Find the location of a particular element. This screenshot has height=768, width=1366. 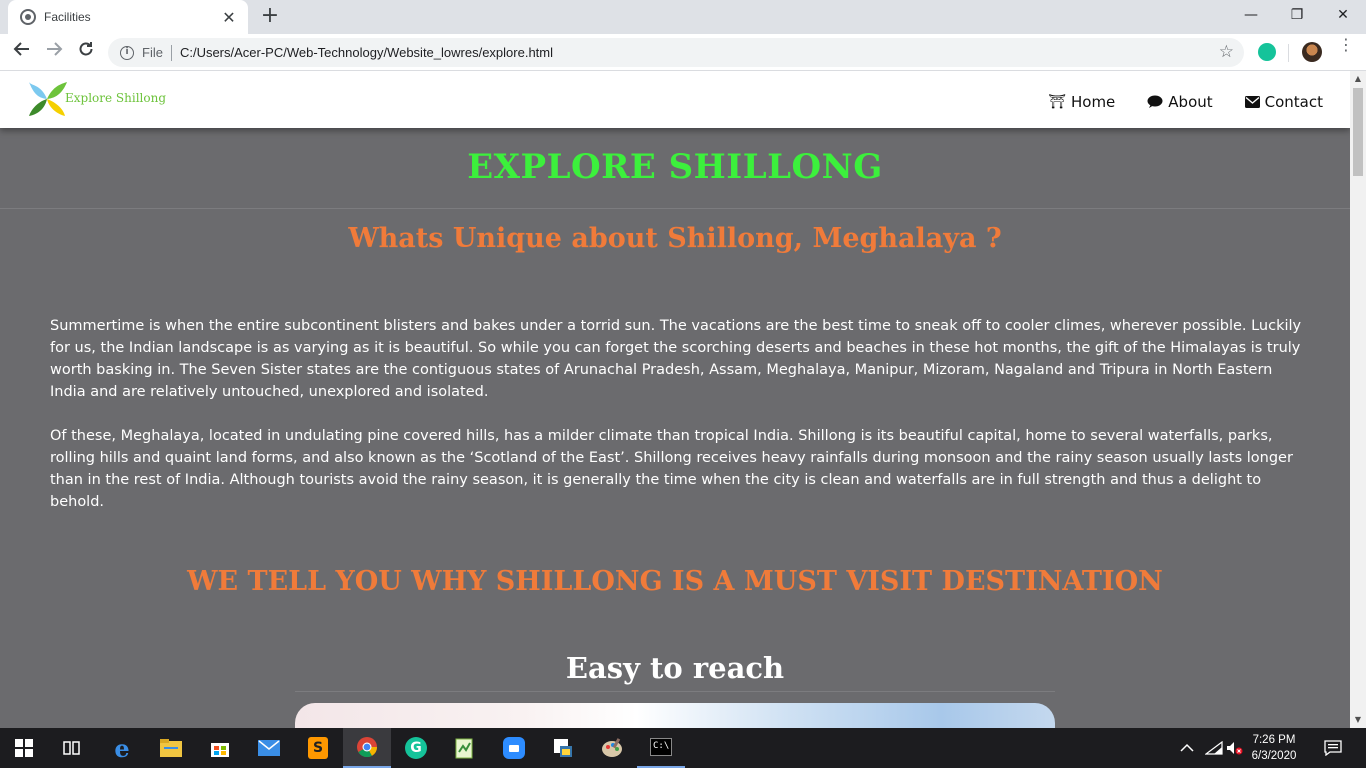

zoom-icon is located at coordinates (514, 748).